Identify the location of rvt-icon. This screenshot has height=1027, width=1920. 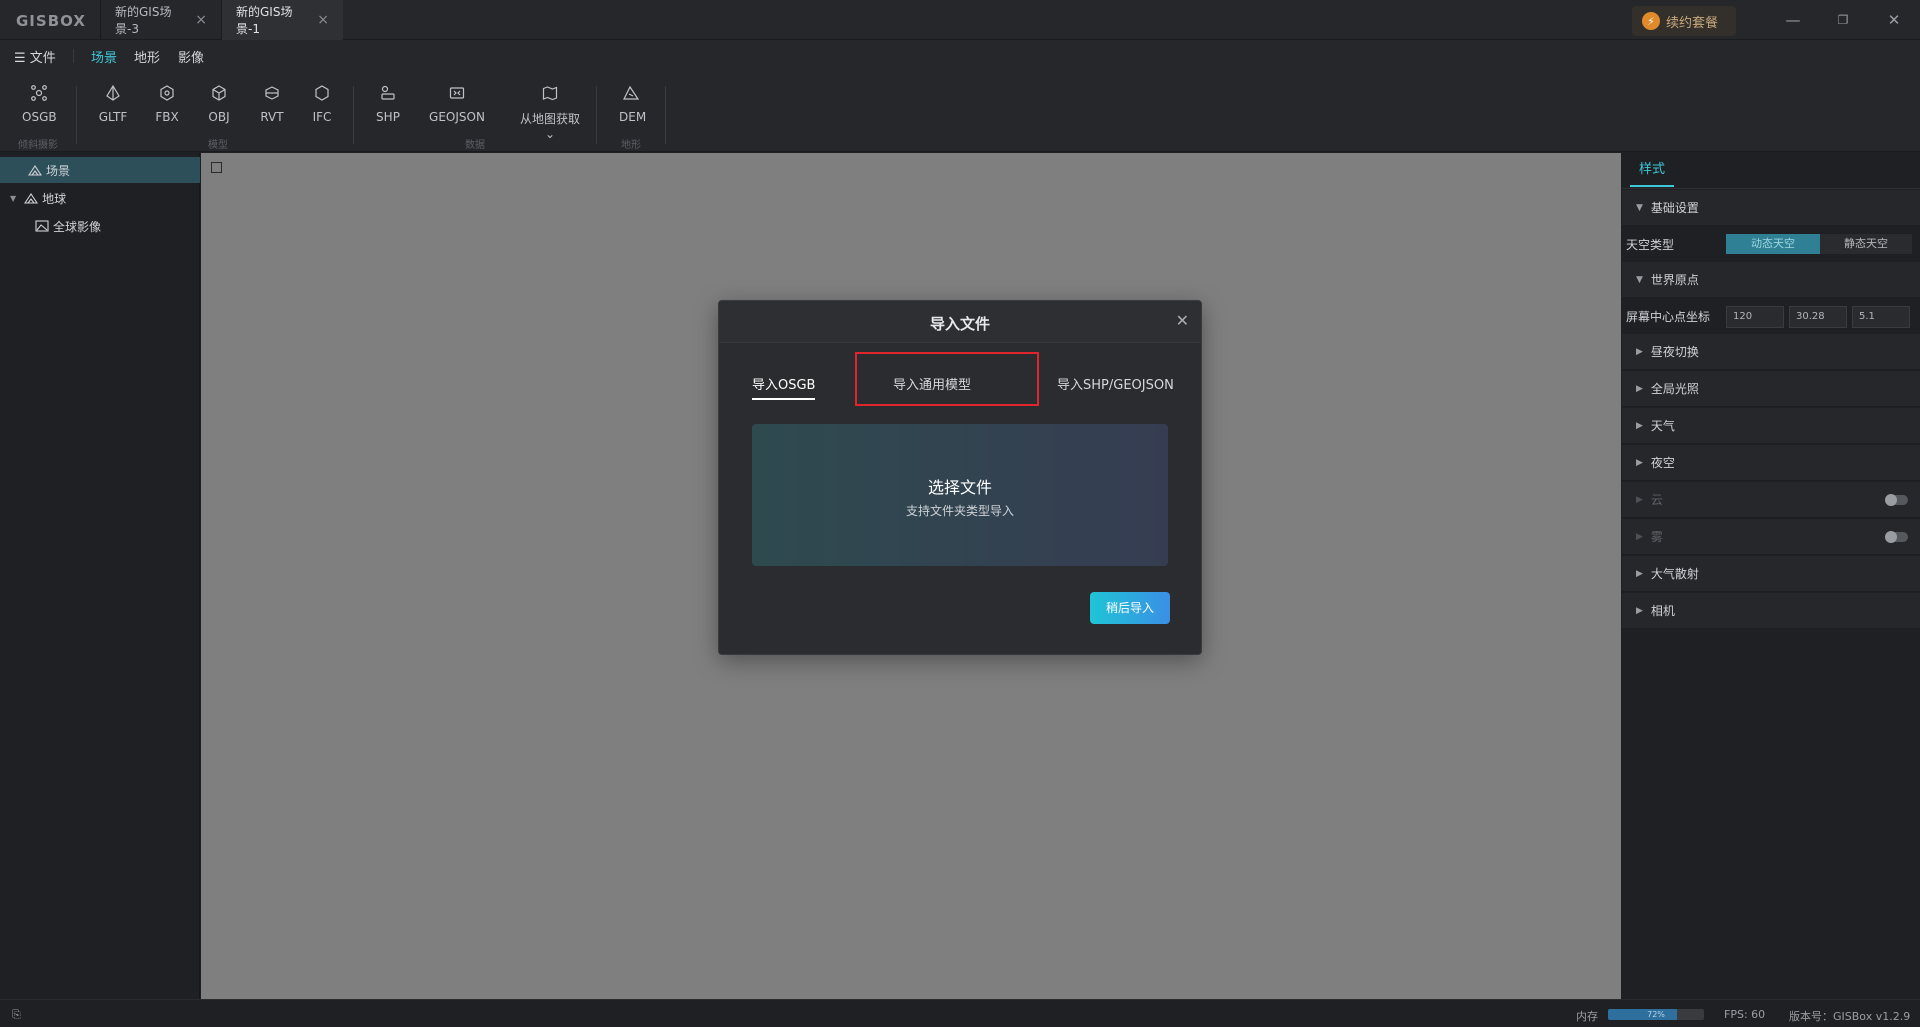
(272, 93).